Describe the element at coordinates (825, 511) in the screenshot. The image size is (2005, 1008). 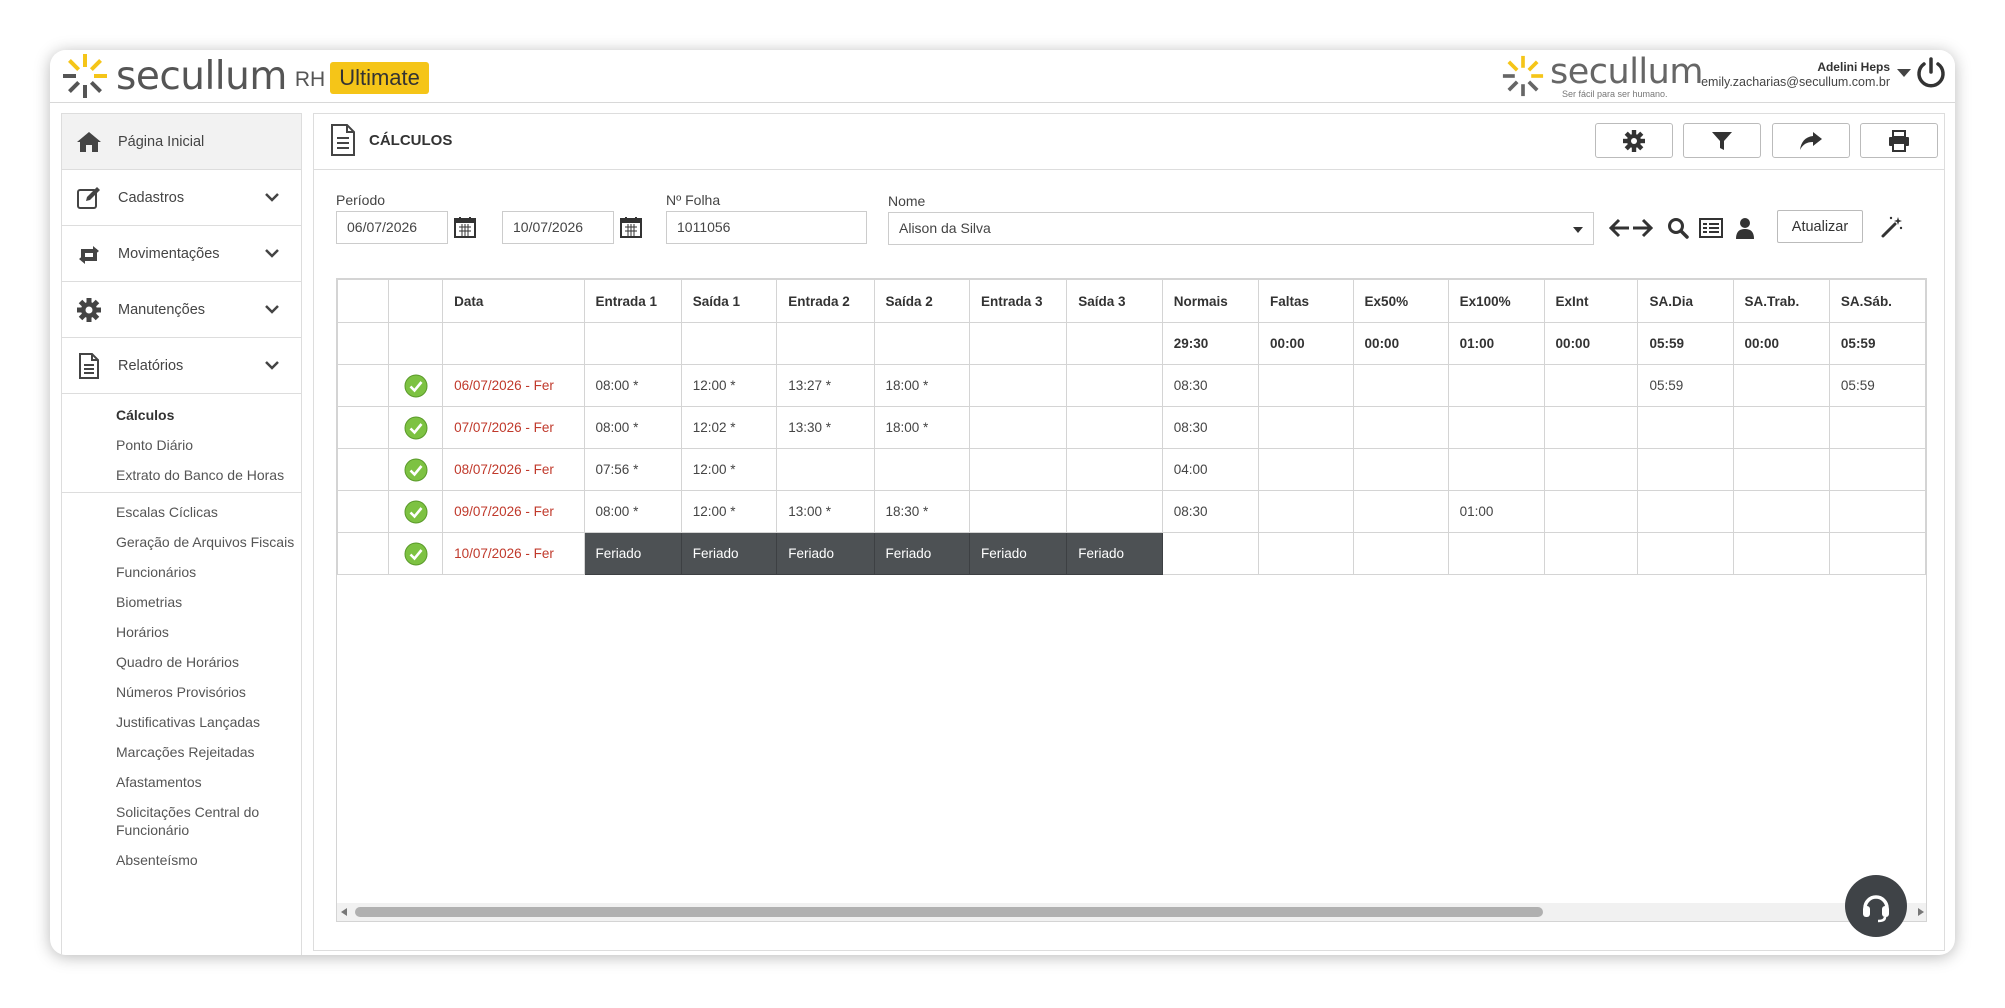
I see `time-cell: 13:00 *` at that location.